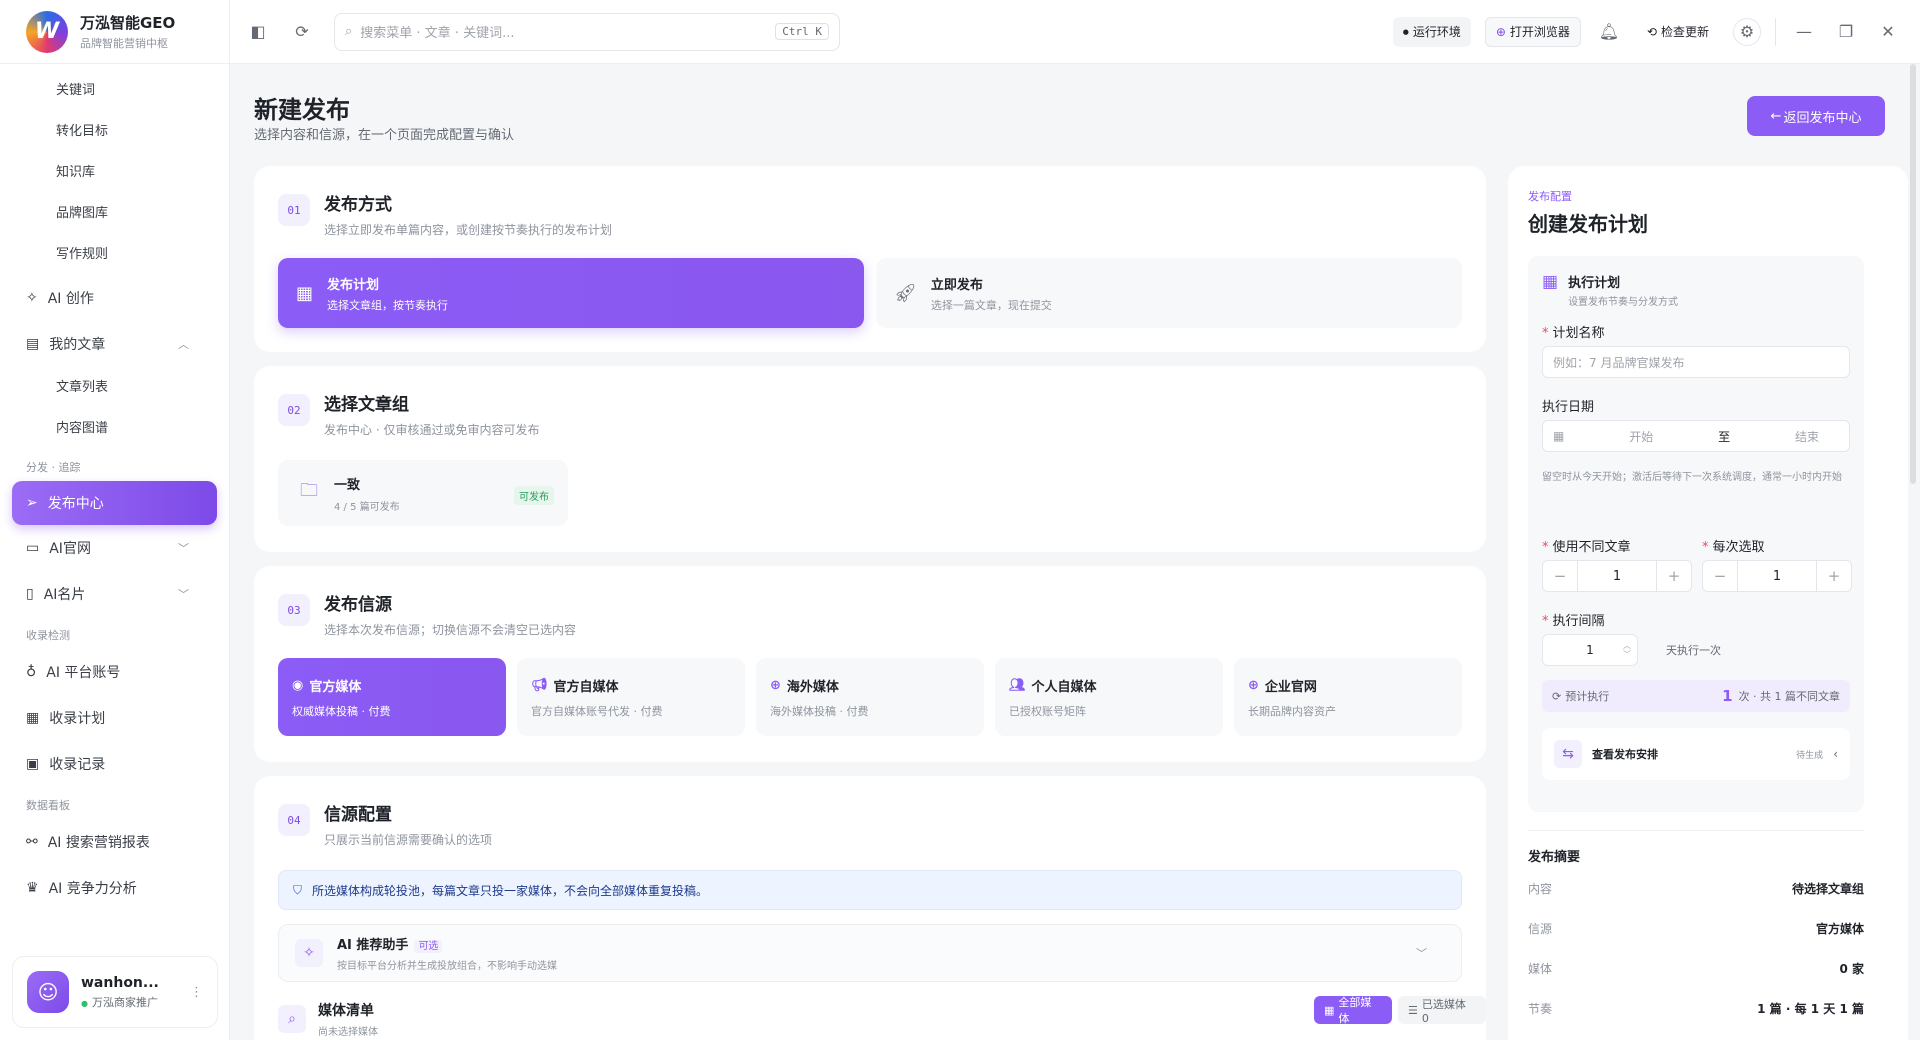 The height and width of the screenshot is (1040, 1920). I want to click on source-title: 海外媒体, so click(812, 687).